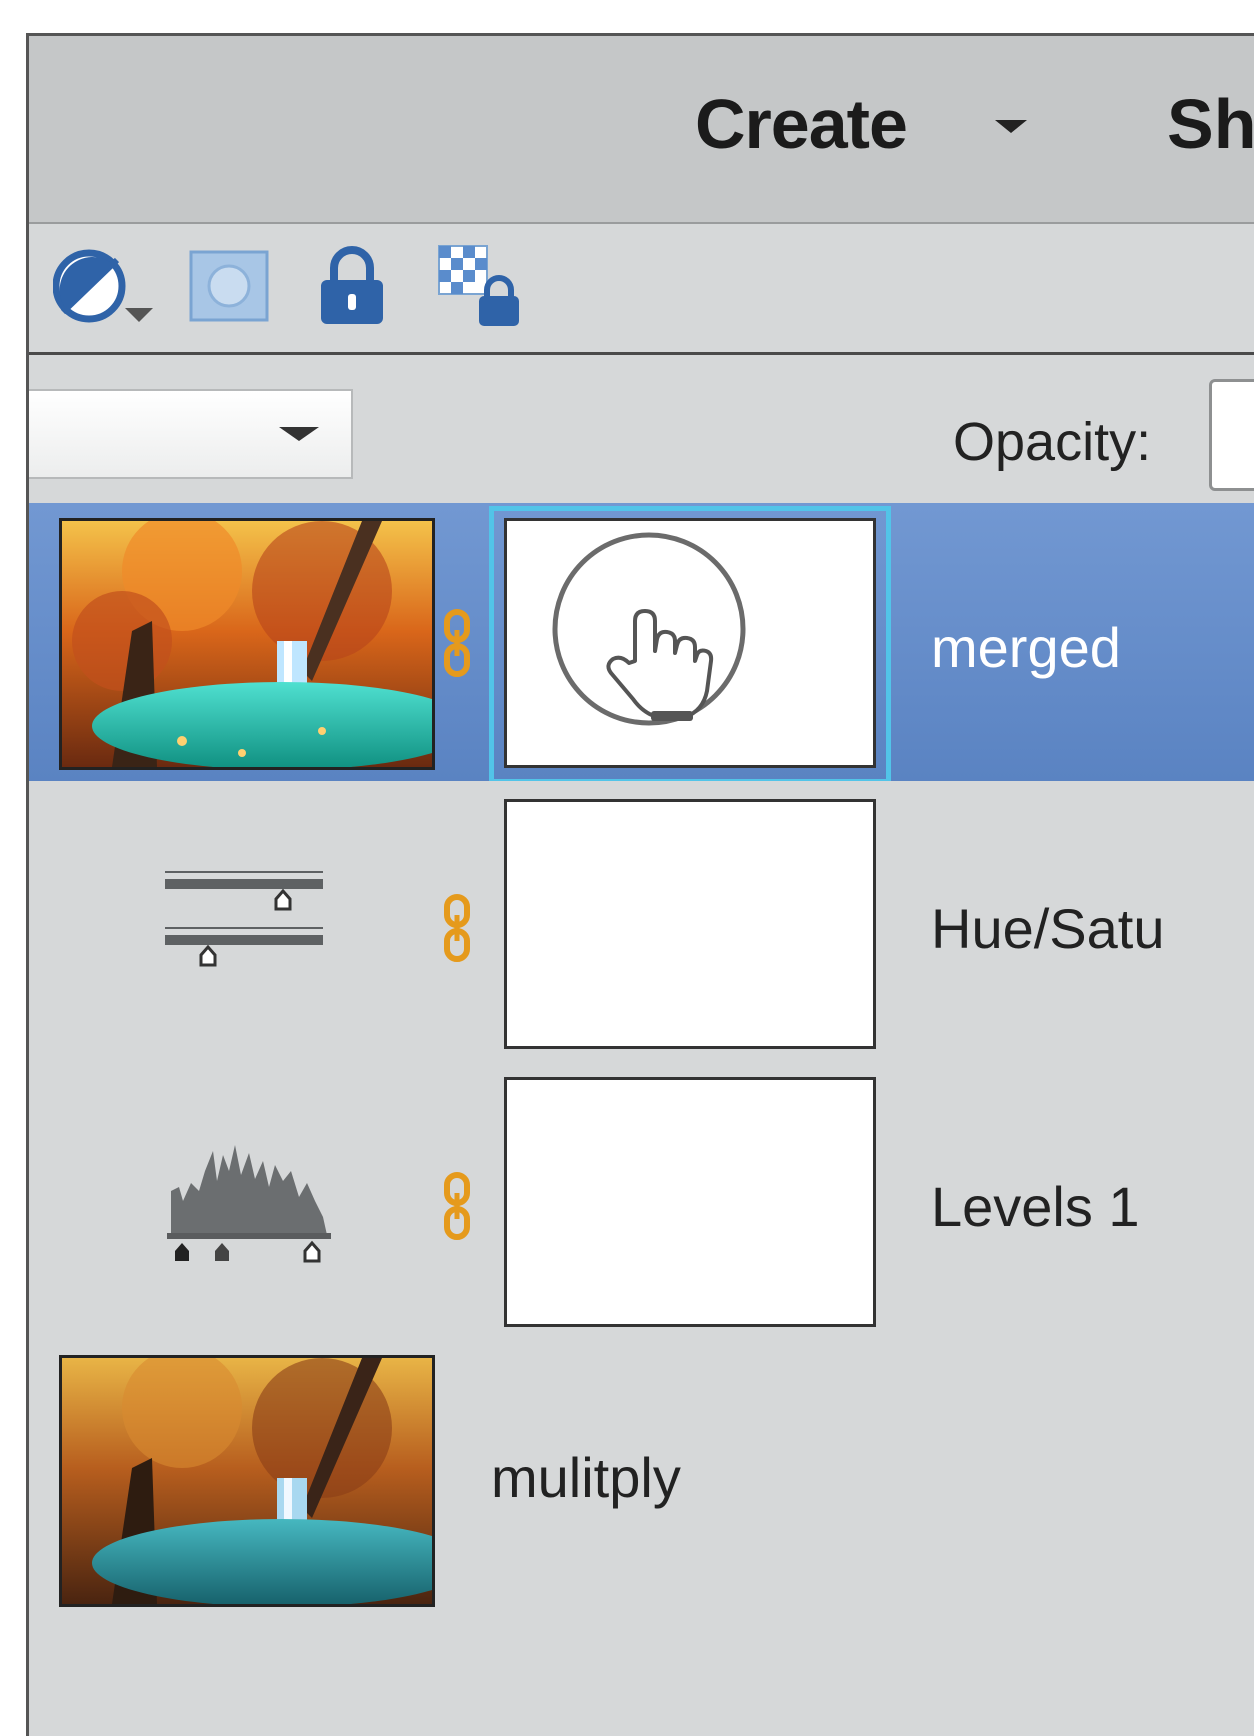  Describe the element at coordinates (482, 287) in the screenshot. I see `lock-transparency-icon` at that location.